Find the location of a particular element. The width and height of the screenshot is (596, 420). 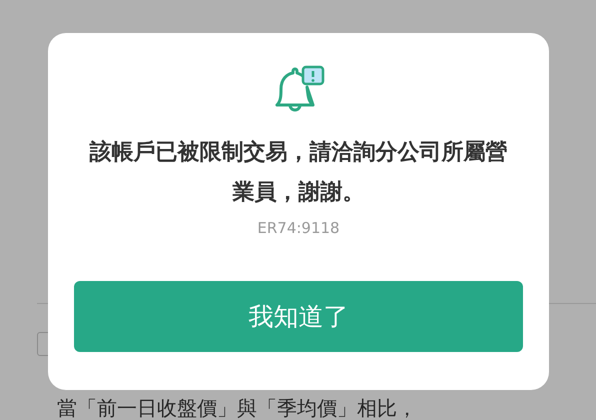

error-code: ER74:9118 is located at coordinates (298, 228).